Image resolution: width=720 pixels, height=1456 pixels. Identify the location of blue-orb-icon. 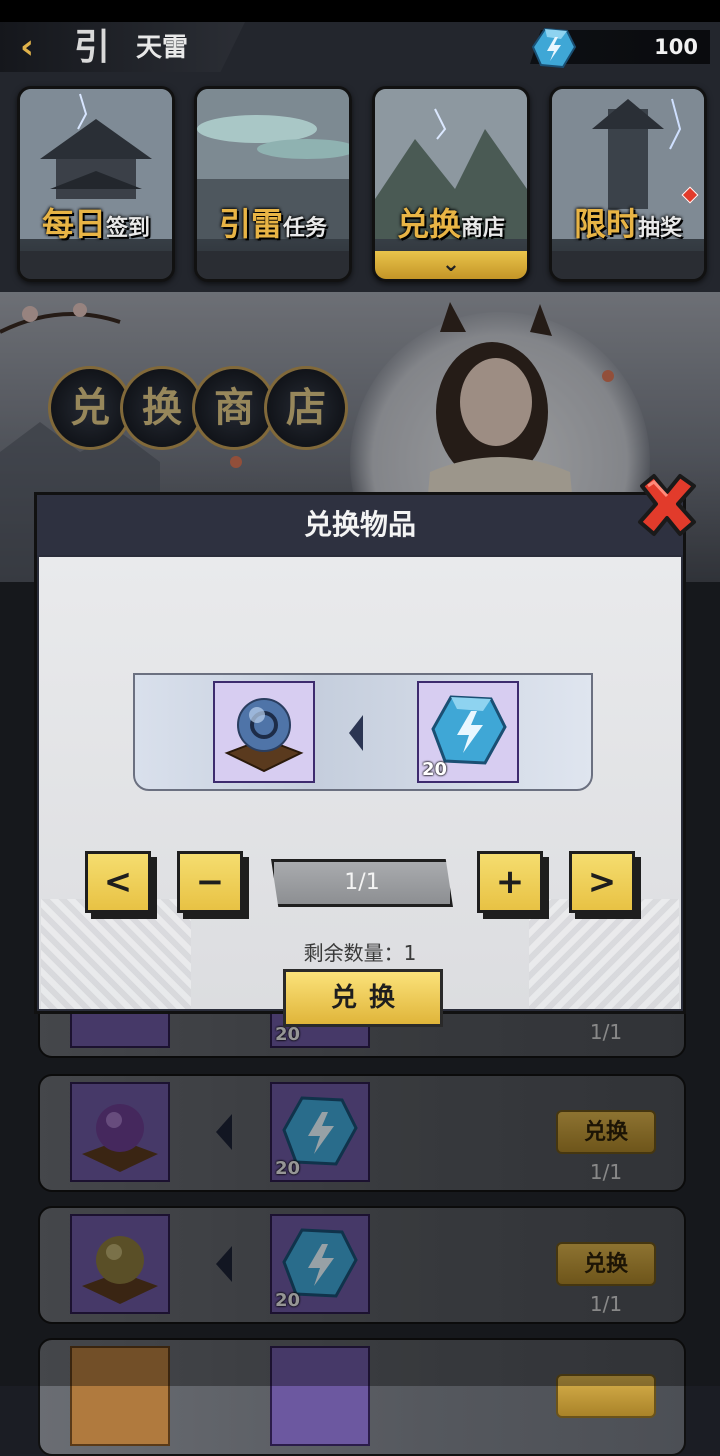
(264, 735).